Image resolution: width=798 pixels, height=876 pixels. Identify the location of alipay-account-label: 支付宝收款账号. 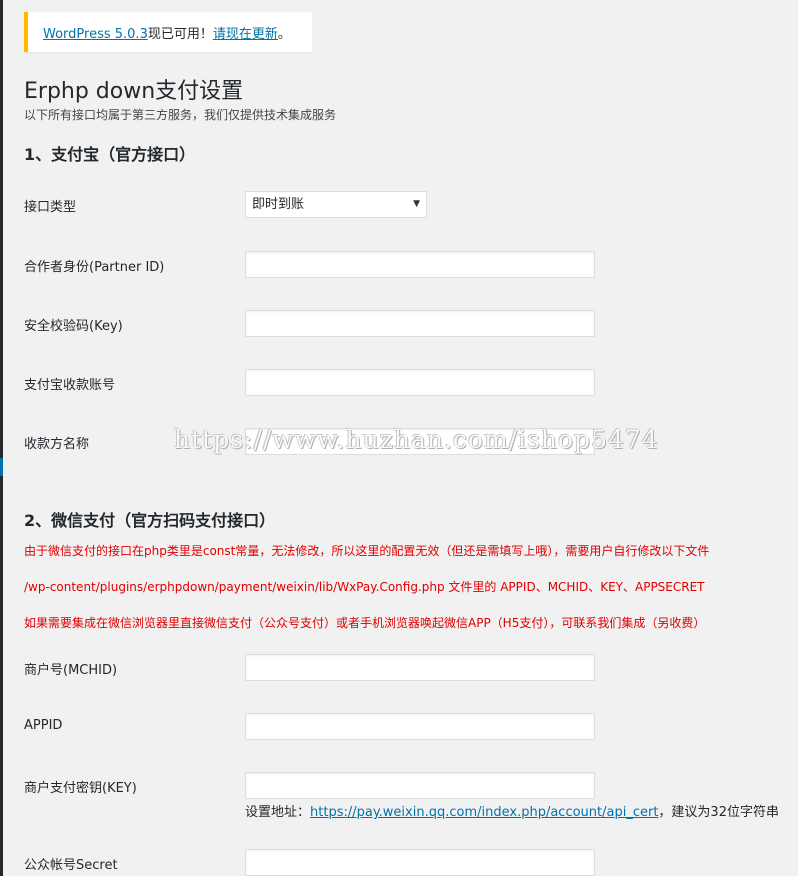
(70, 385).